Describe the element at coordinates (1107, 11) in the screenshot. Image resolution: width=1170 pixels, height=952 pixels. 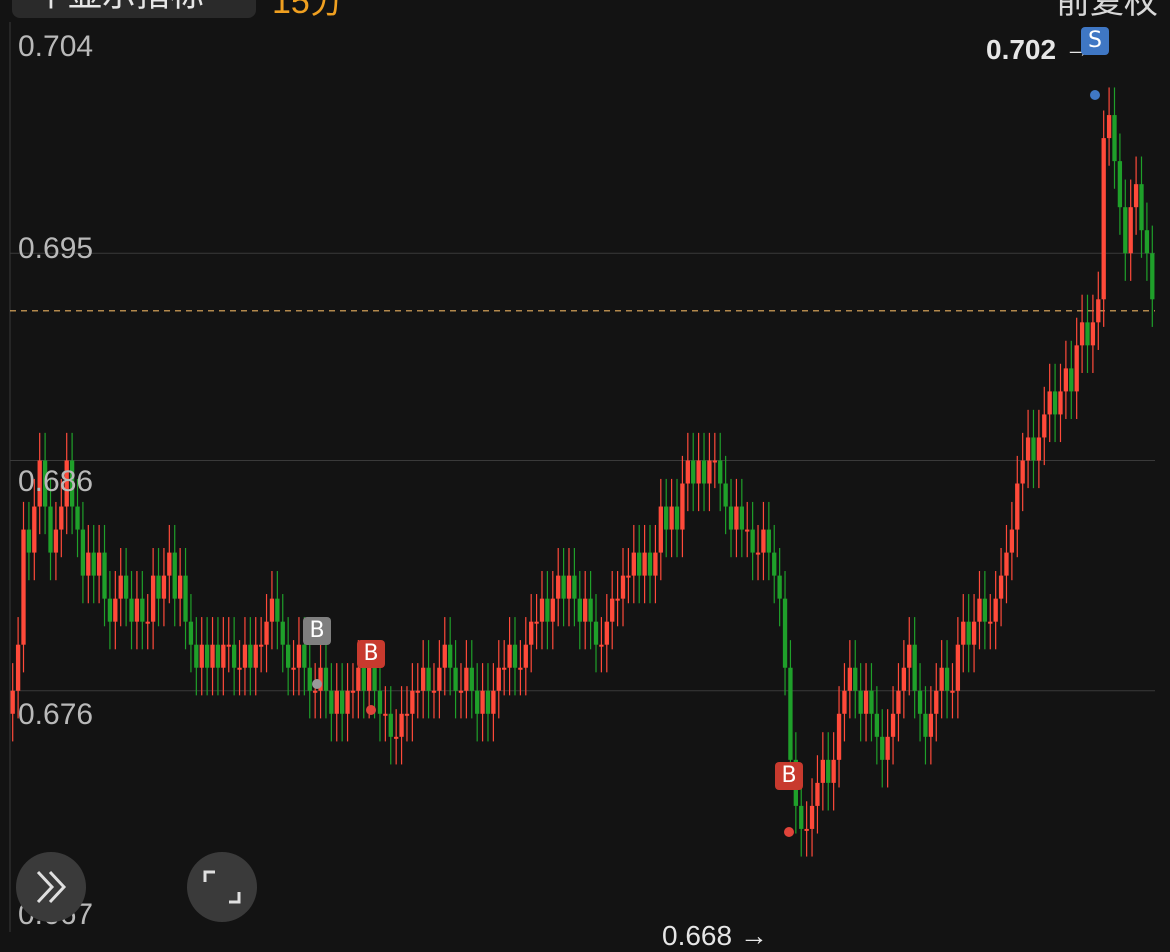
I see `adjust-mode-selector: 前复权` at that location.